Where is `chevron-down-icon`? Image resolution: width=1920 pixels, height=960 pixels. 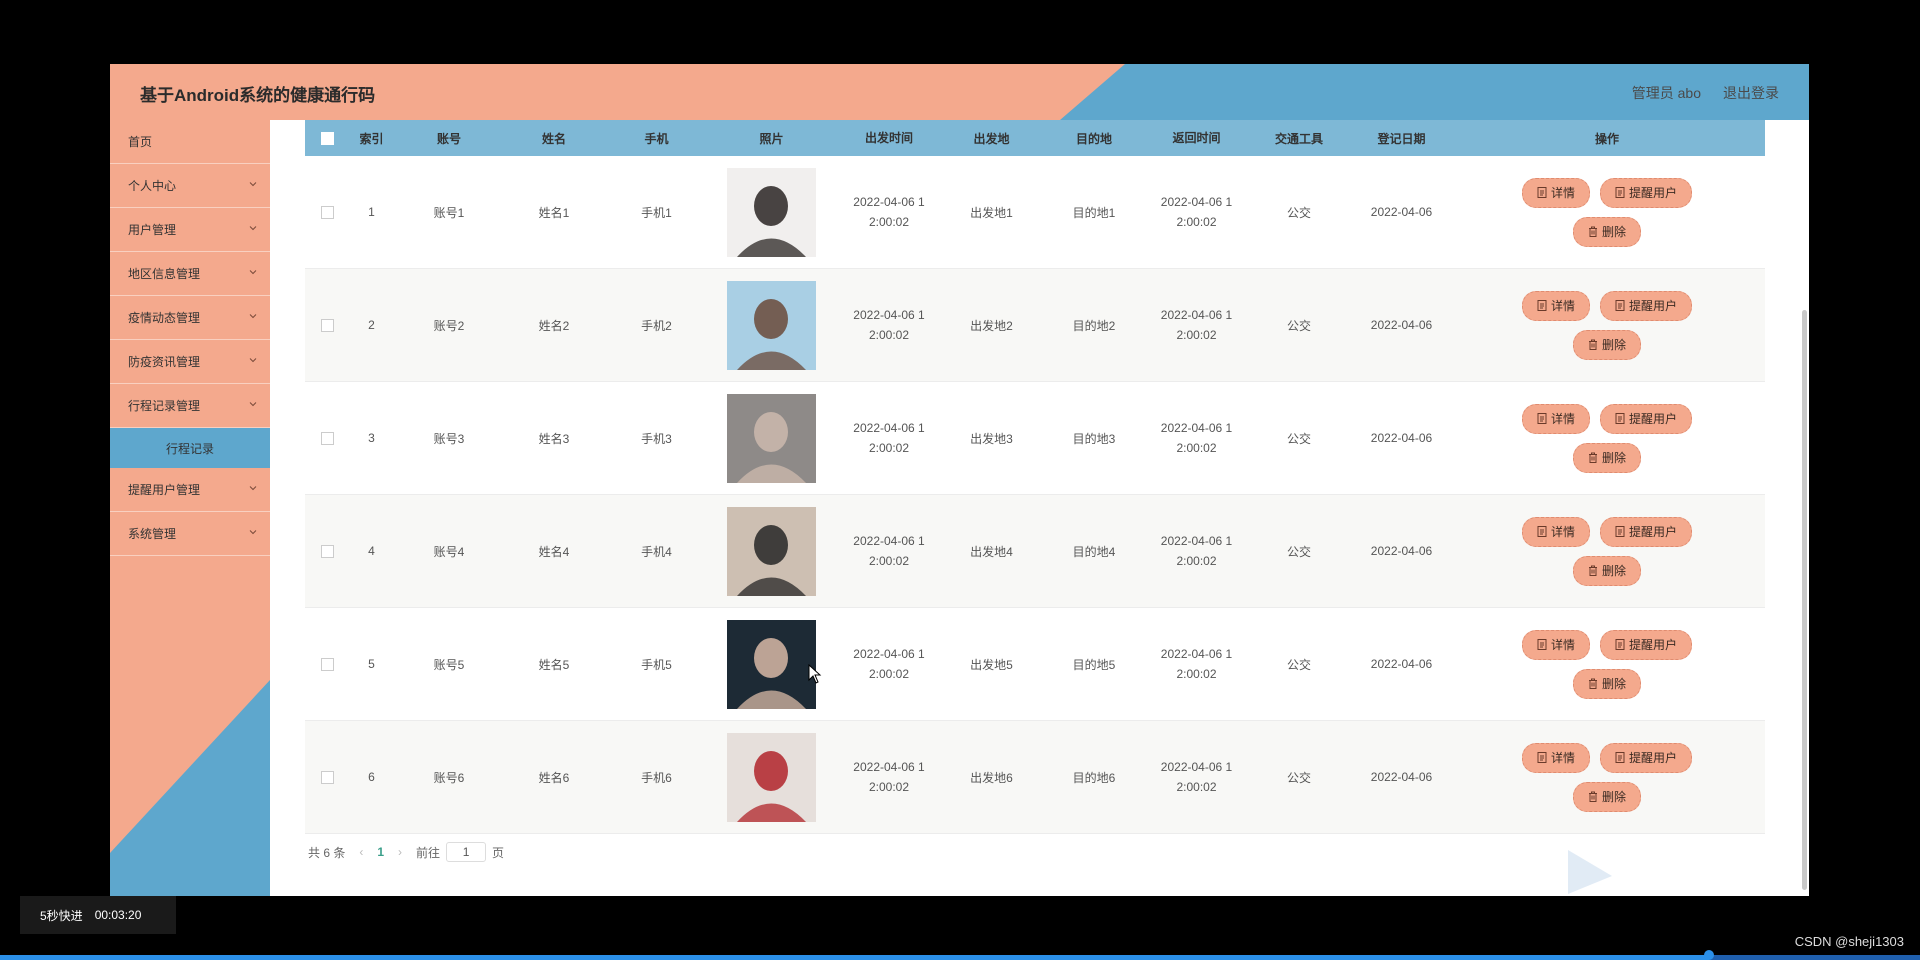
chevron-down-icon is located at coordinates (253, 532).